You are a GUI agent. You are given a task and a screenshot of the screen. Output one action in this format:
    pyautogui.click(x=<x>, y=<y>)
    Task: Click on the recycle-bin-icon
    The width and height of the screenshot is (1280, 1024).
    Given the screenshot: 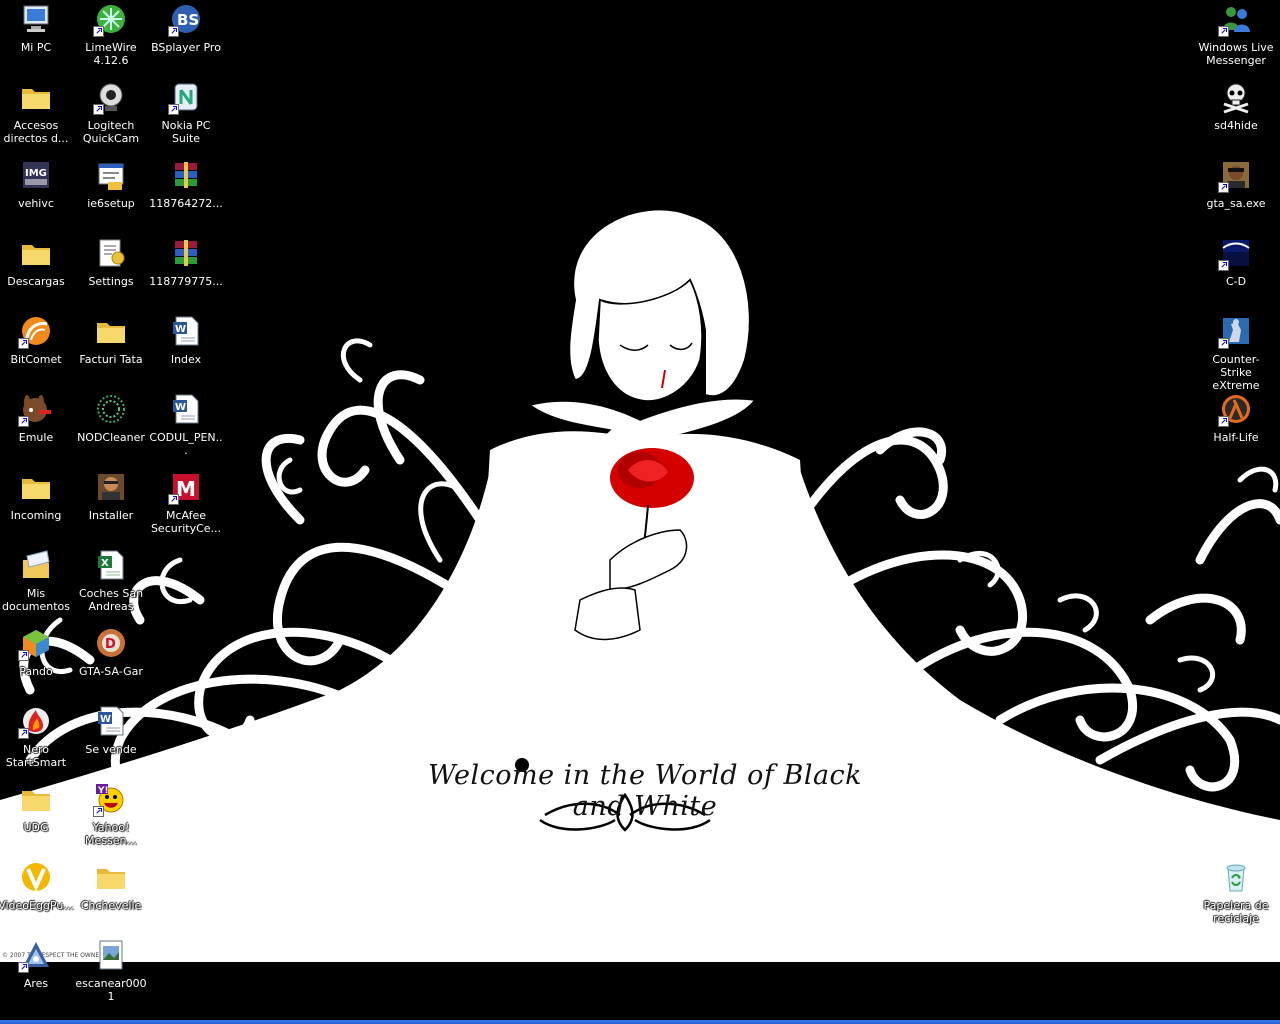 What is the action you would take?
    pyautogui.click(x=1236, y=878)
    